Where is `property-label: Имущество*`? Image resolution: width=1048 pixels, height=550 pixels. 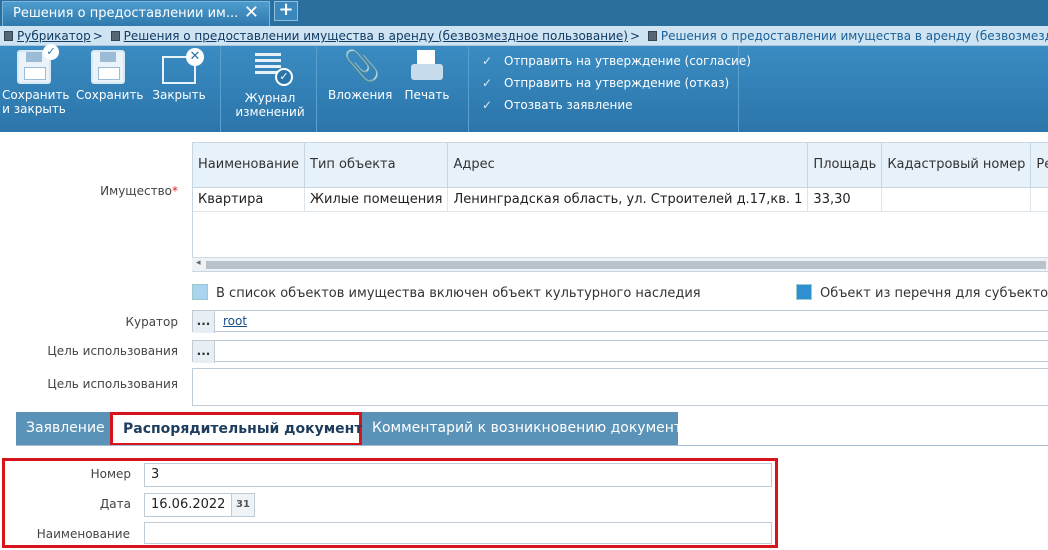 property-label: Имущество* is located at coordinates (139, 191).